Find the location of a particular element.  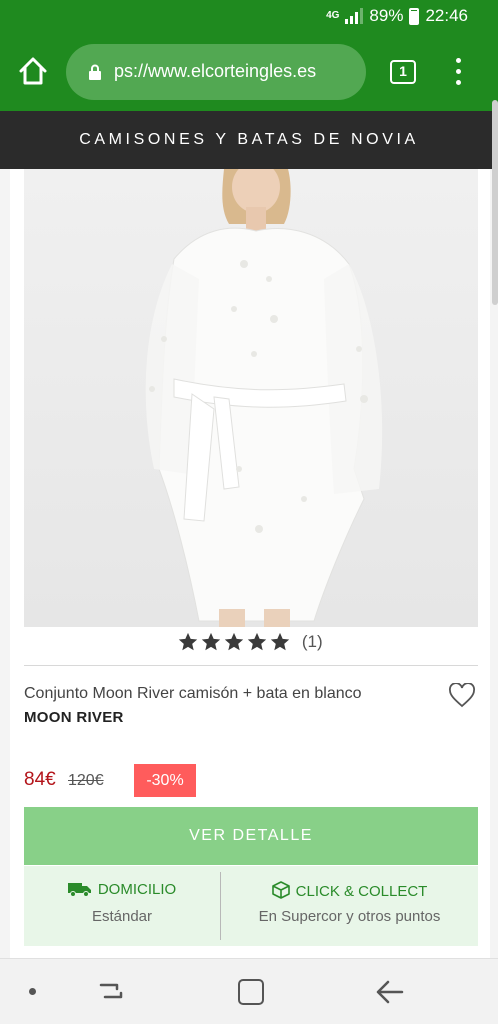

view-detail-button: VER DETALLE is located at coordinates (251, 836).